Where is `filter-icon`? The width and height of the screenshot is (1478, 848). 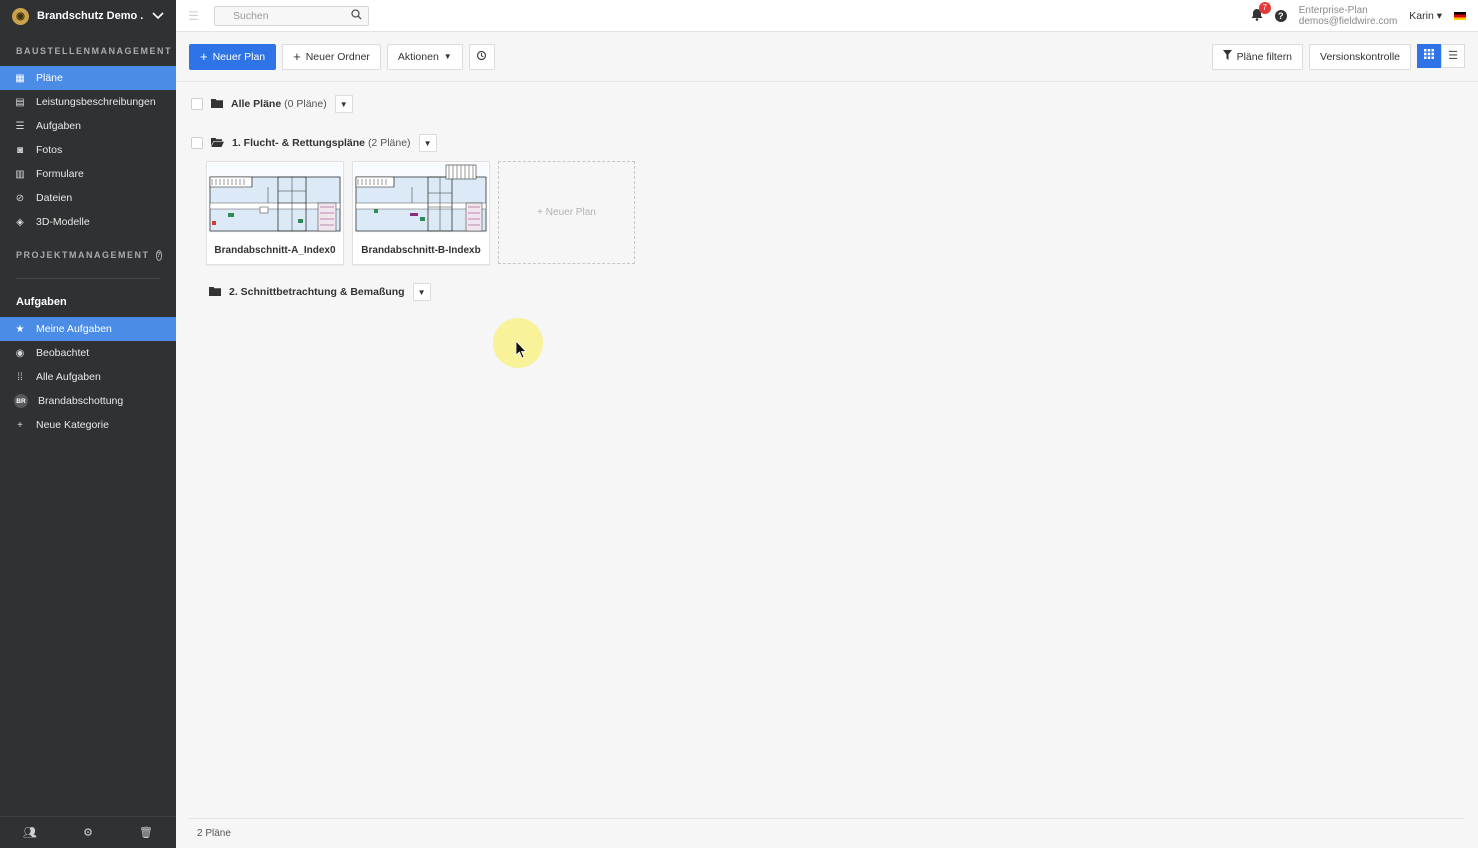
filter-icon is located at coordinates (1227, 56).